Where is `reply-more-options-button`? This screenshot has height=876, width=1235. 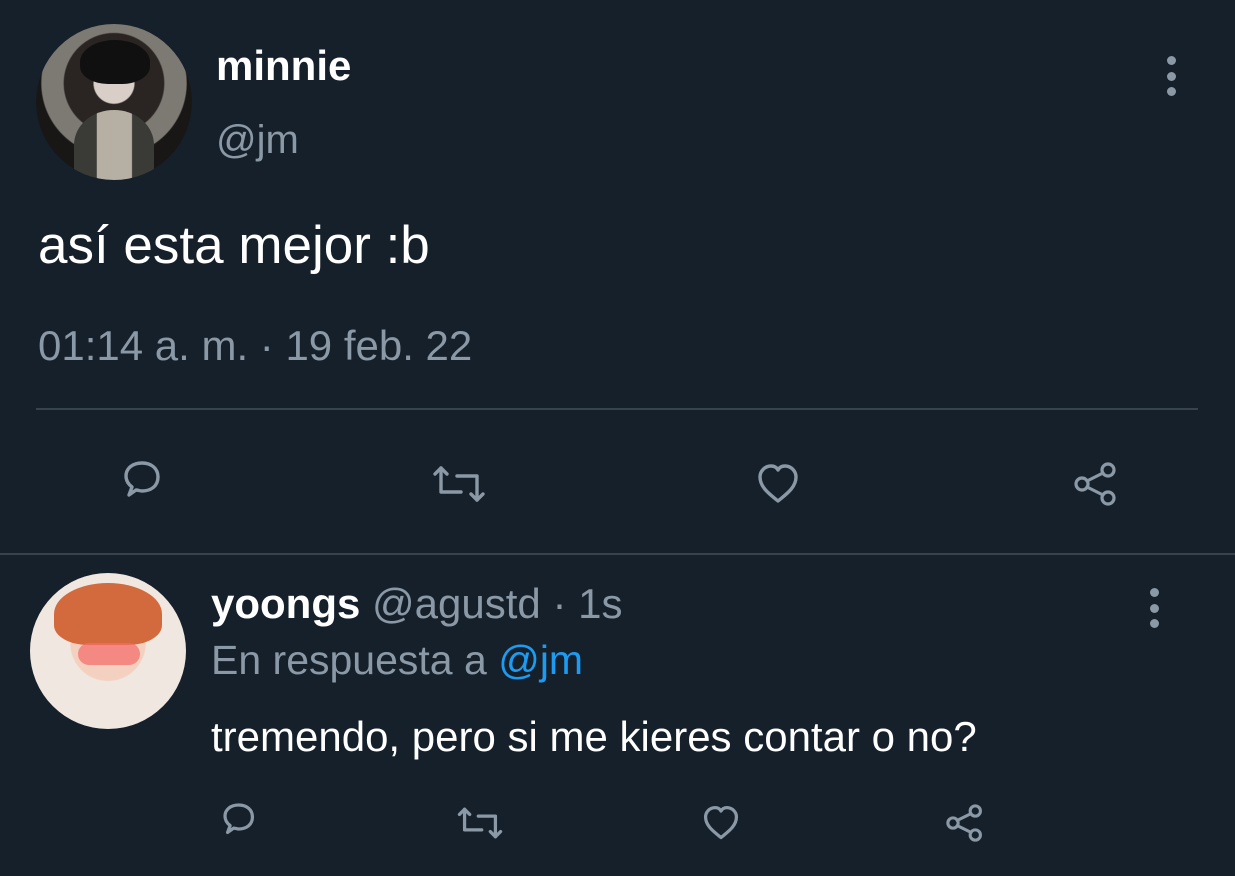
reply-more-options-button is located at coordinates (1154, 608).